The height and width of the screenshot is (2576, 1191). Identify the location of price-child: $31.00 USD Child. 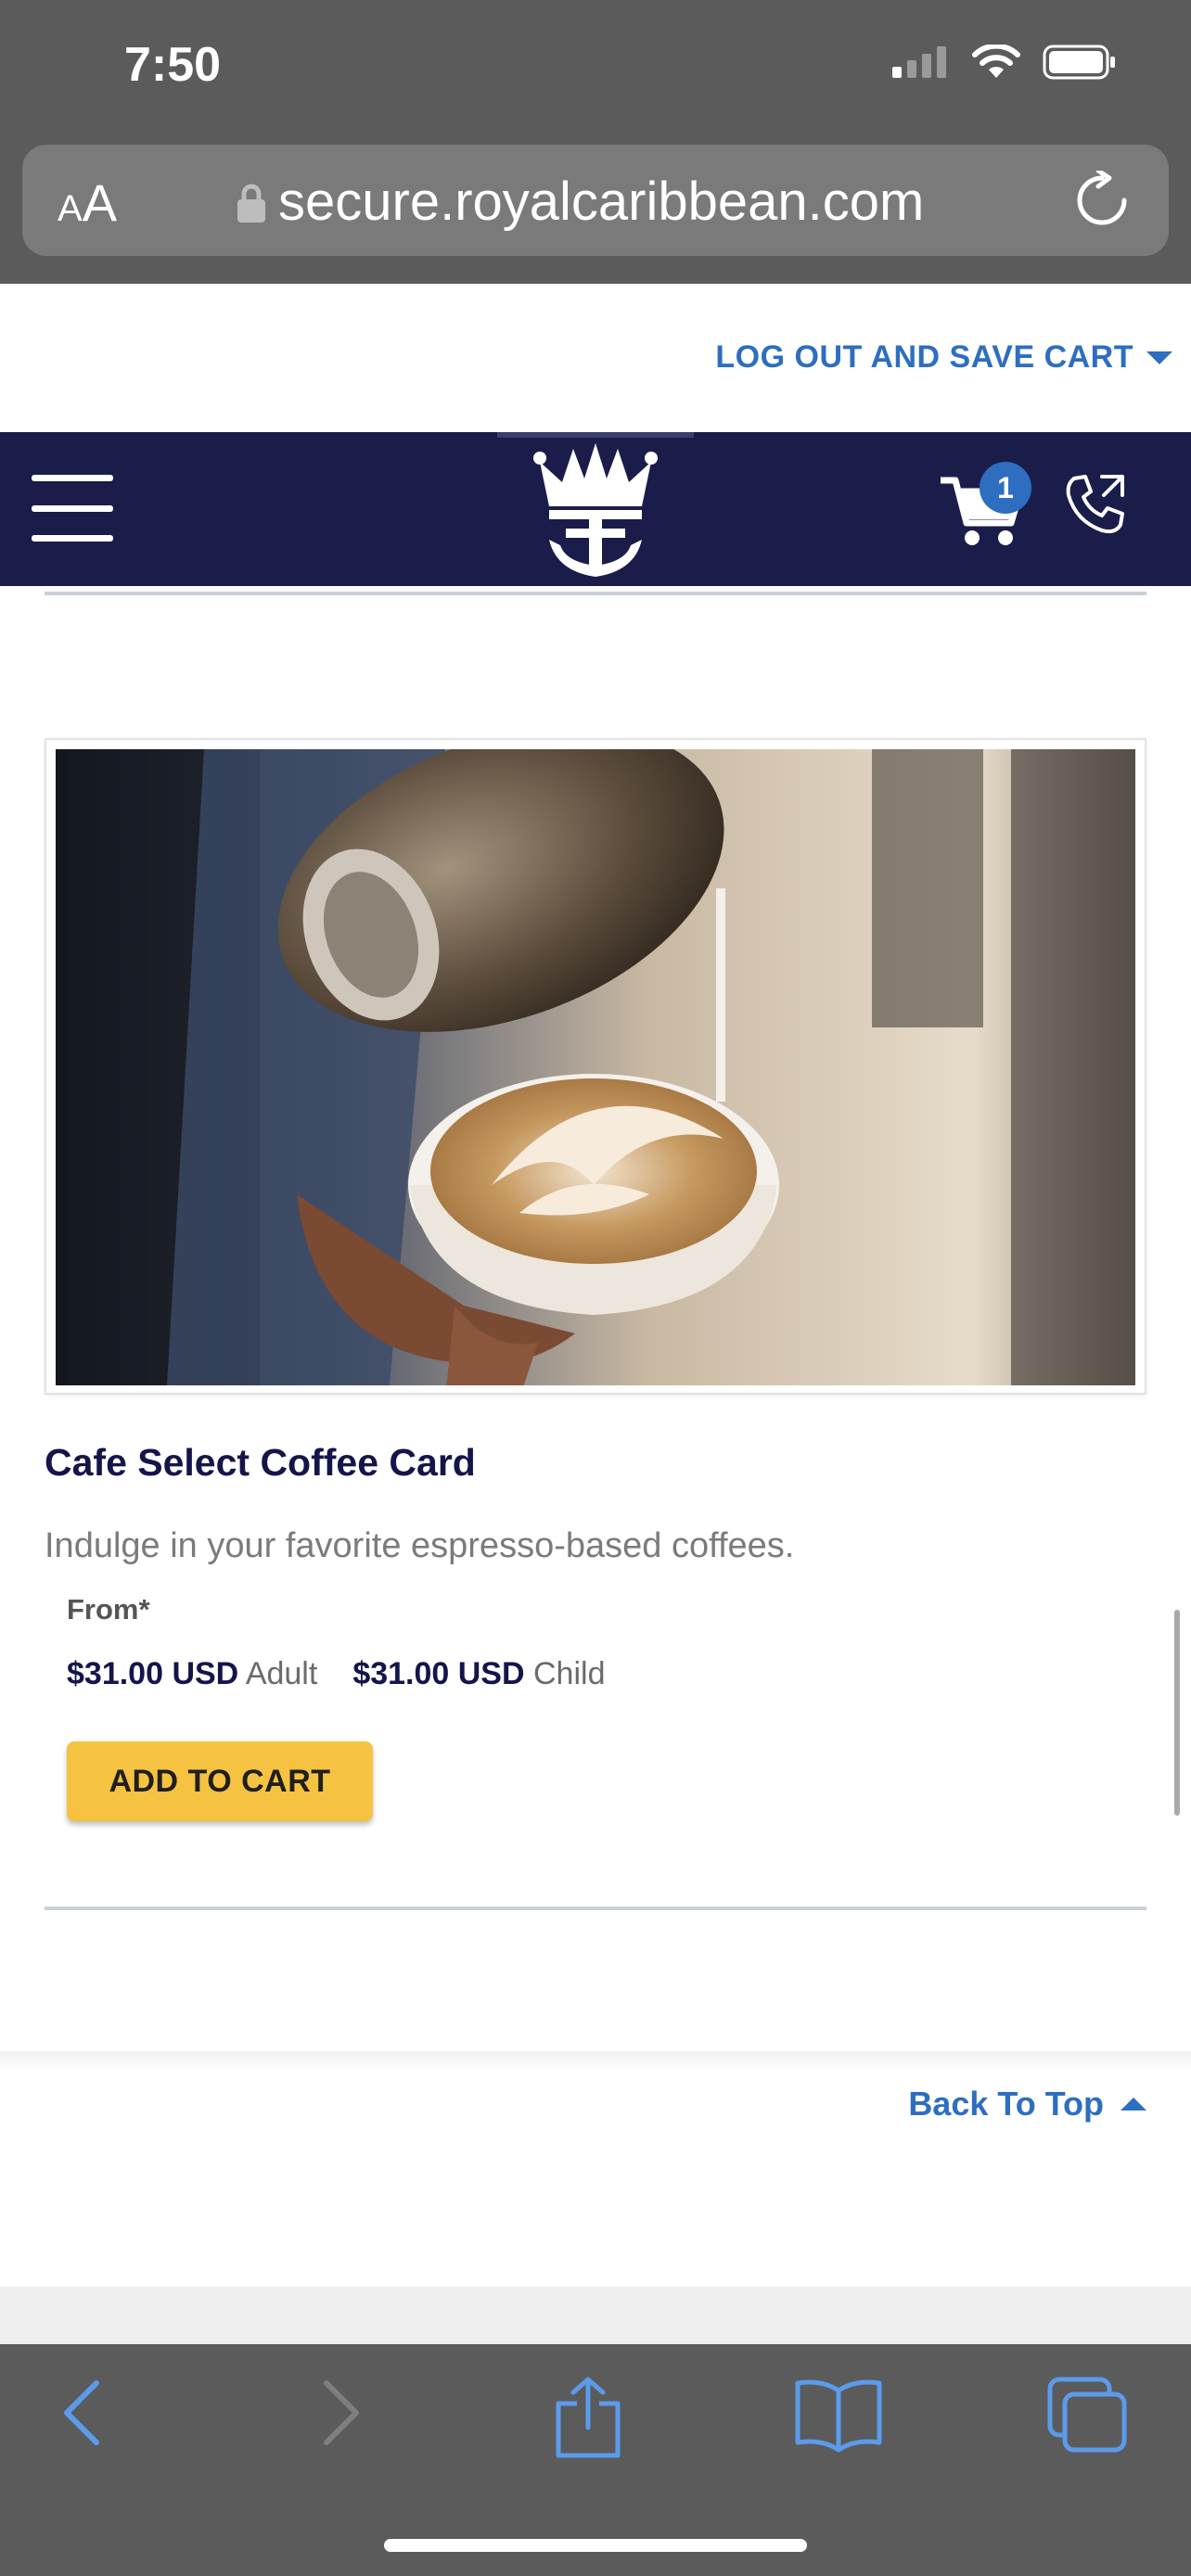
(478, 1674).